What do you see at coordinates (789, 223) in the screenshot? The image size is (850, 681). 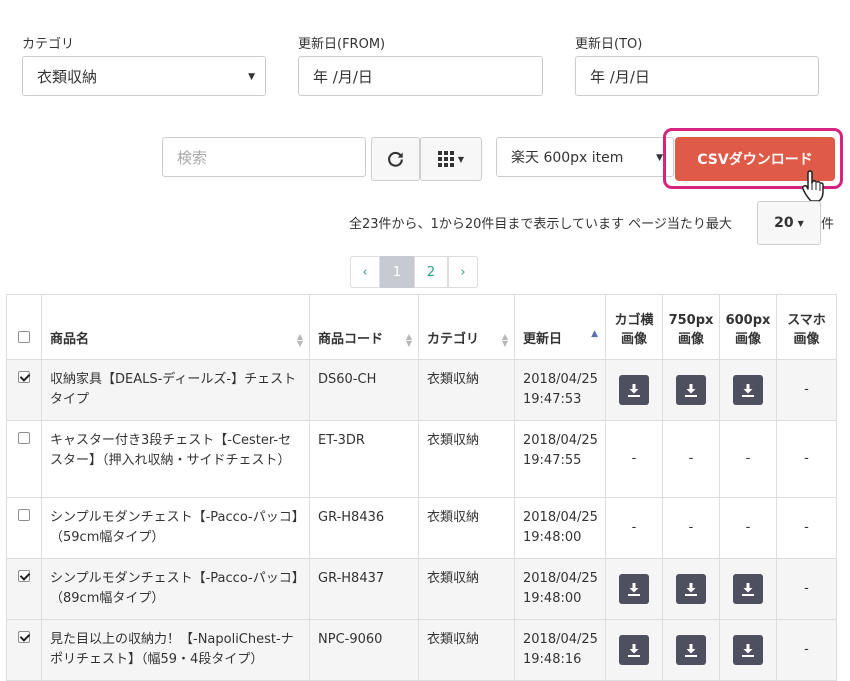 I see `per-page-select: 20 ▼` at bounding box center [789, 223].